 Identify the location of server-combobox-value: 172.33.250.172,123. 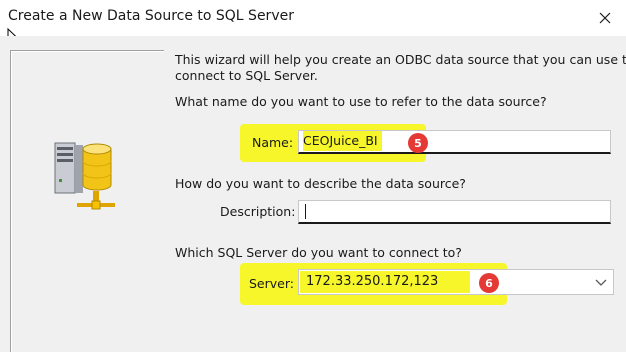
(385, 282).